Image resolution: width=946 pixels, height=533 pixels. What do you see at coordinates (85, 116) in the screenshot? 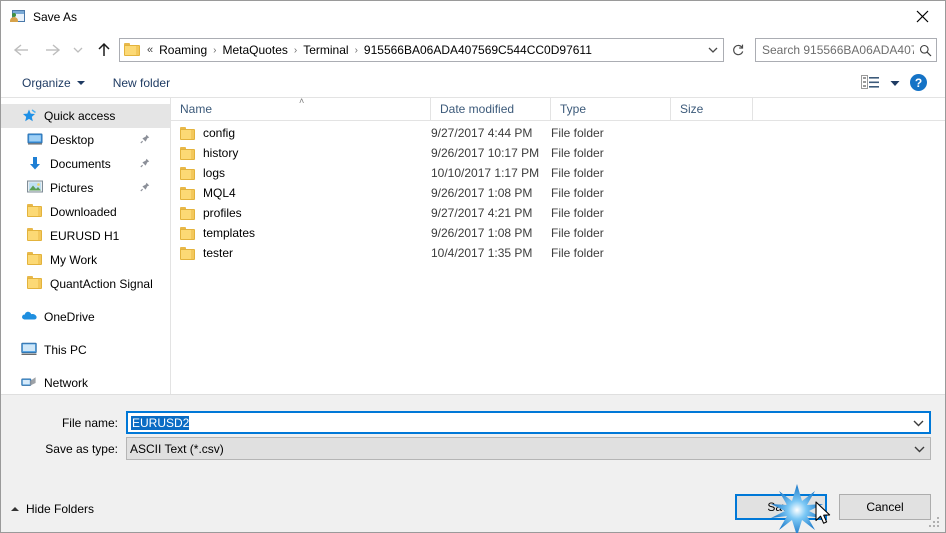
I see `sidebar-item-quick-access: Quick access` at bounding box center [85, 116].